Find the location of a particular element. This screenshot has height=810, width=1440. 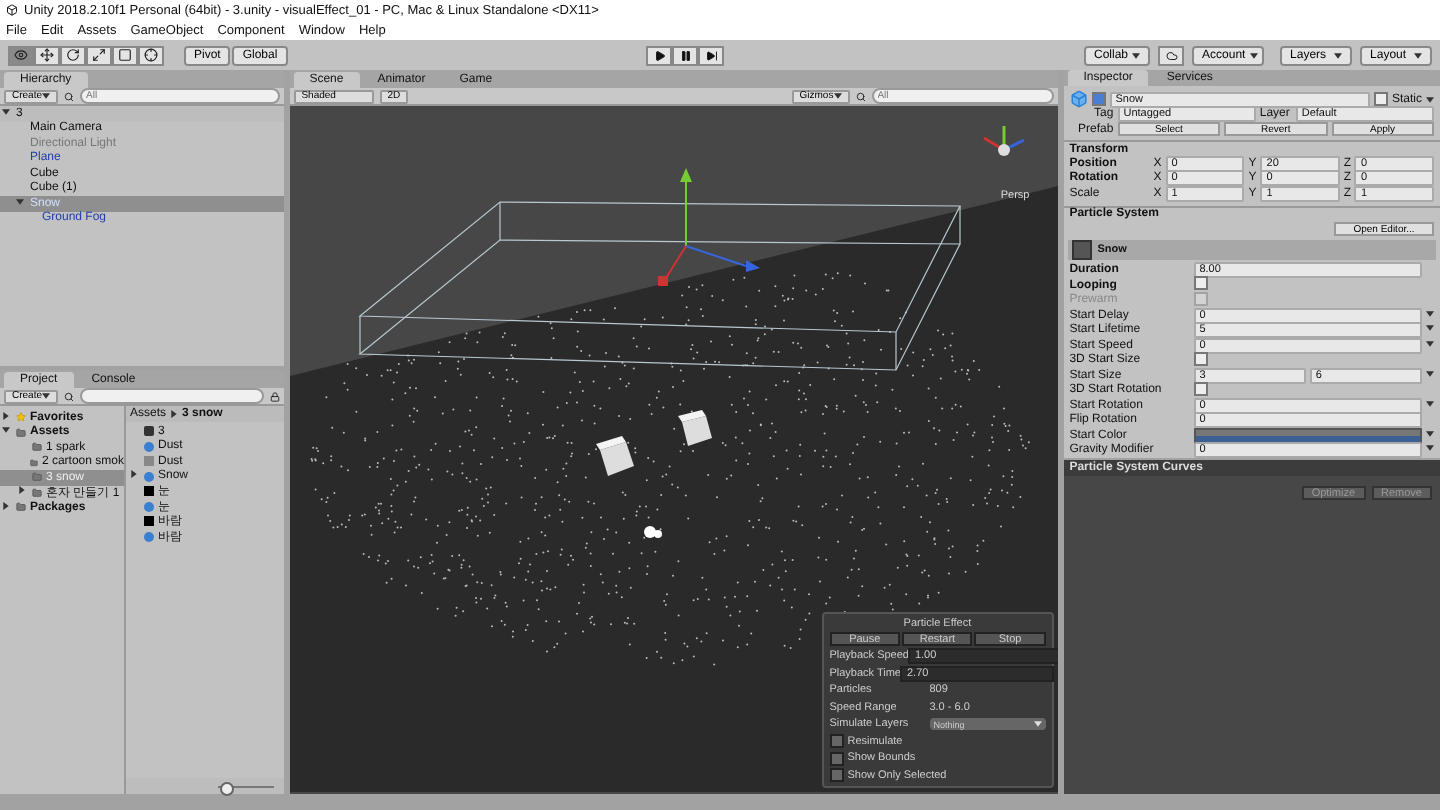

step-icon is located at coordinates (711, 55).